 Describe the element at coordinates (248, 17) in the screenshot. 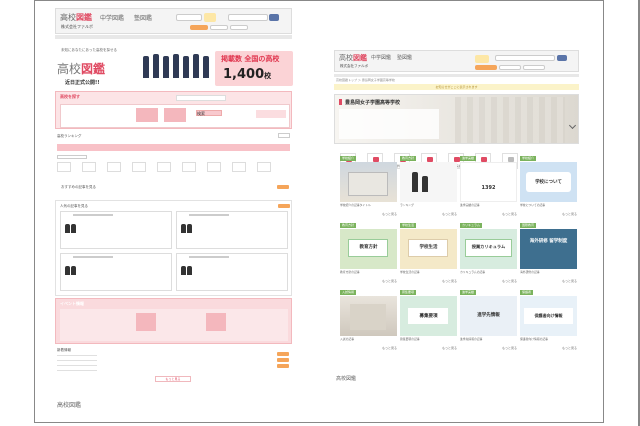

I see `header-search-input` at that location.